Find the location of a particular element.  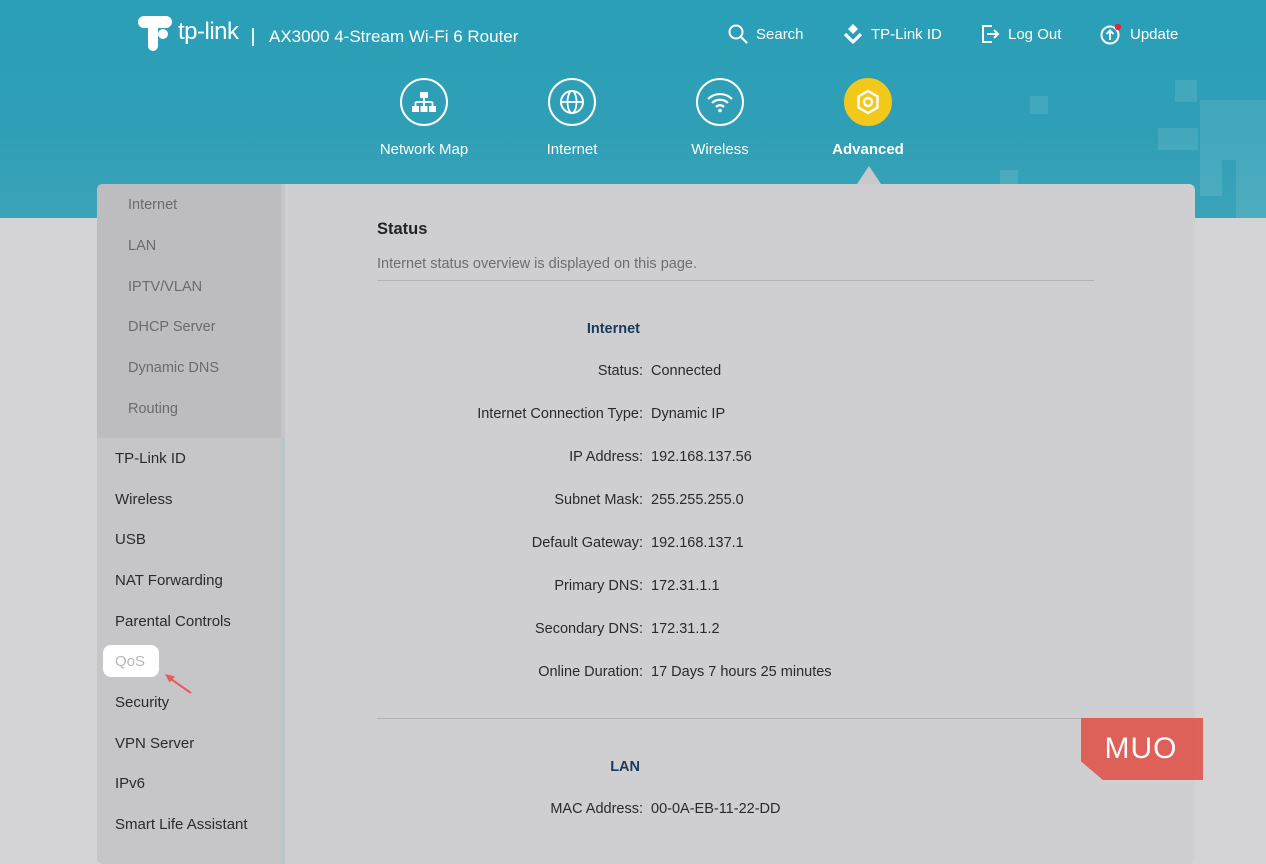

row-key: Secondary DNS: is located at coordinates (589, 629).